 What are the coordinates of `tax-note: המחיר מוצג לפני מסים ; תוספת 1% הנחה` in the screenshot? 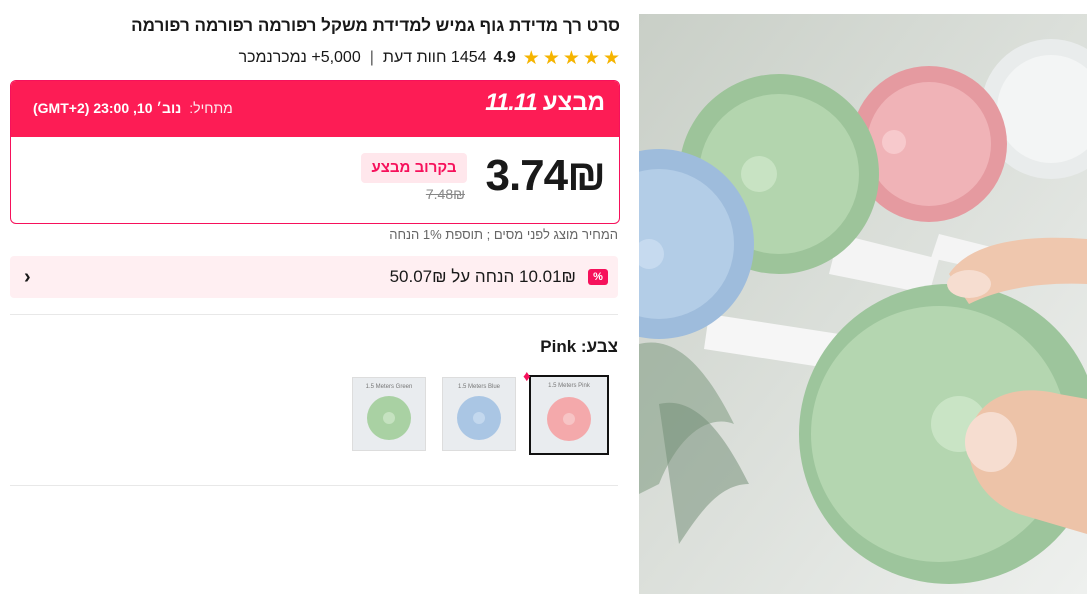 It's located at (503, 234).